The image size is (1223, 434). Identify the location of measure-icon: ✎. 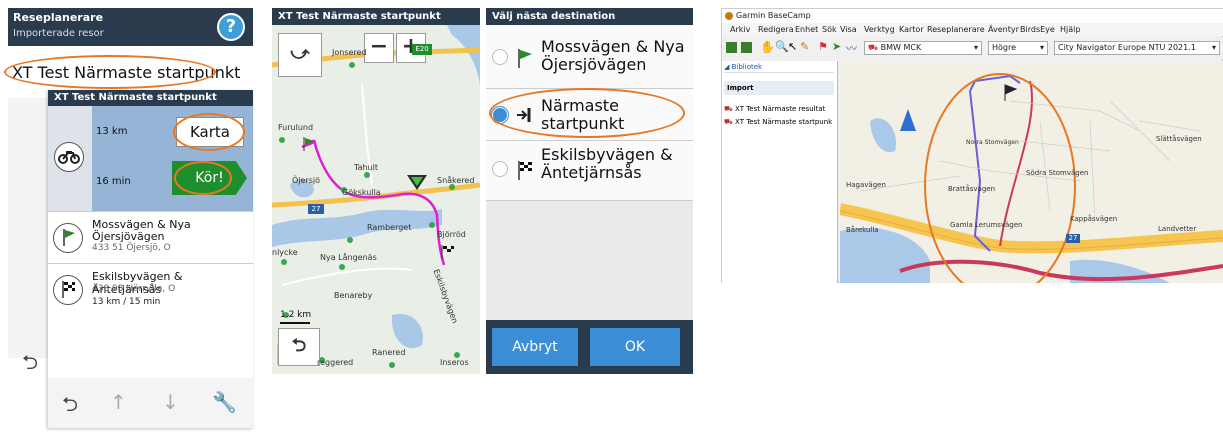
(804, 46).